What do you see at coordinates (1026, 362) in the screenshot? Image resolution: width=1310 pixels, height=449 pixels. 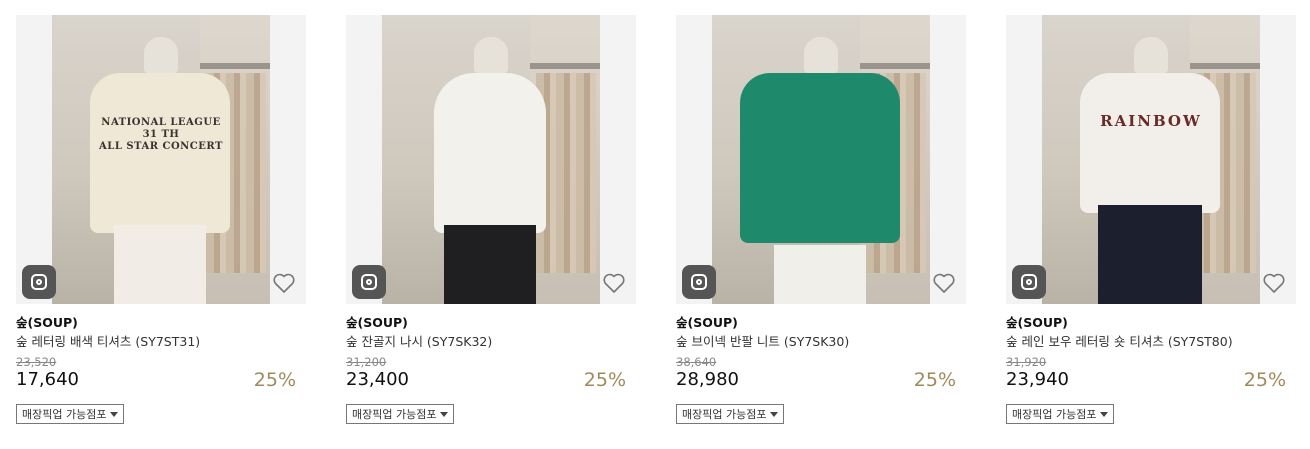 I see `original-price: 31,920` at bounding box center [1026, 362].